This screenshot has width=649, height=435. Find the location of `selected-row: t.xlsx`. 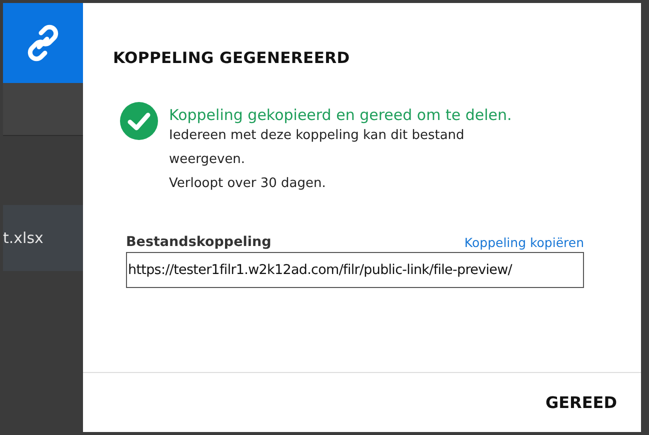

selected-row: t.xlsx is located at coordinates (43, 238).